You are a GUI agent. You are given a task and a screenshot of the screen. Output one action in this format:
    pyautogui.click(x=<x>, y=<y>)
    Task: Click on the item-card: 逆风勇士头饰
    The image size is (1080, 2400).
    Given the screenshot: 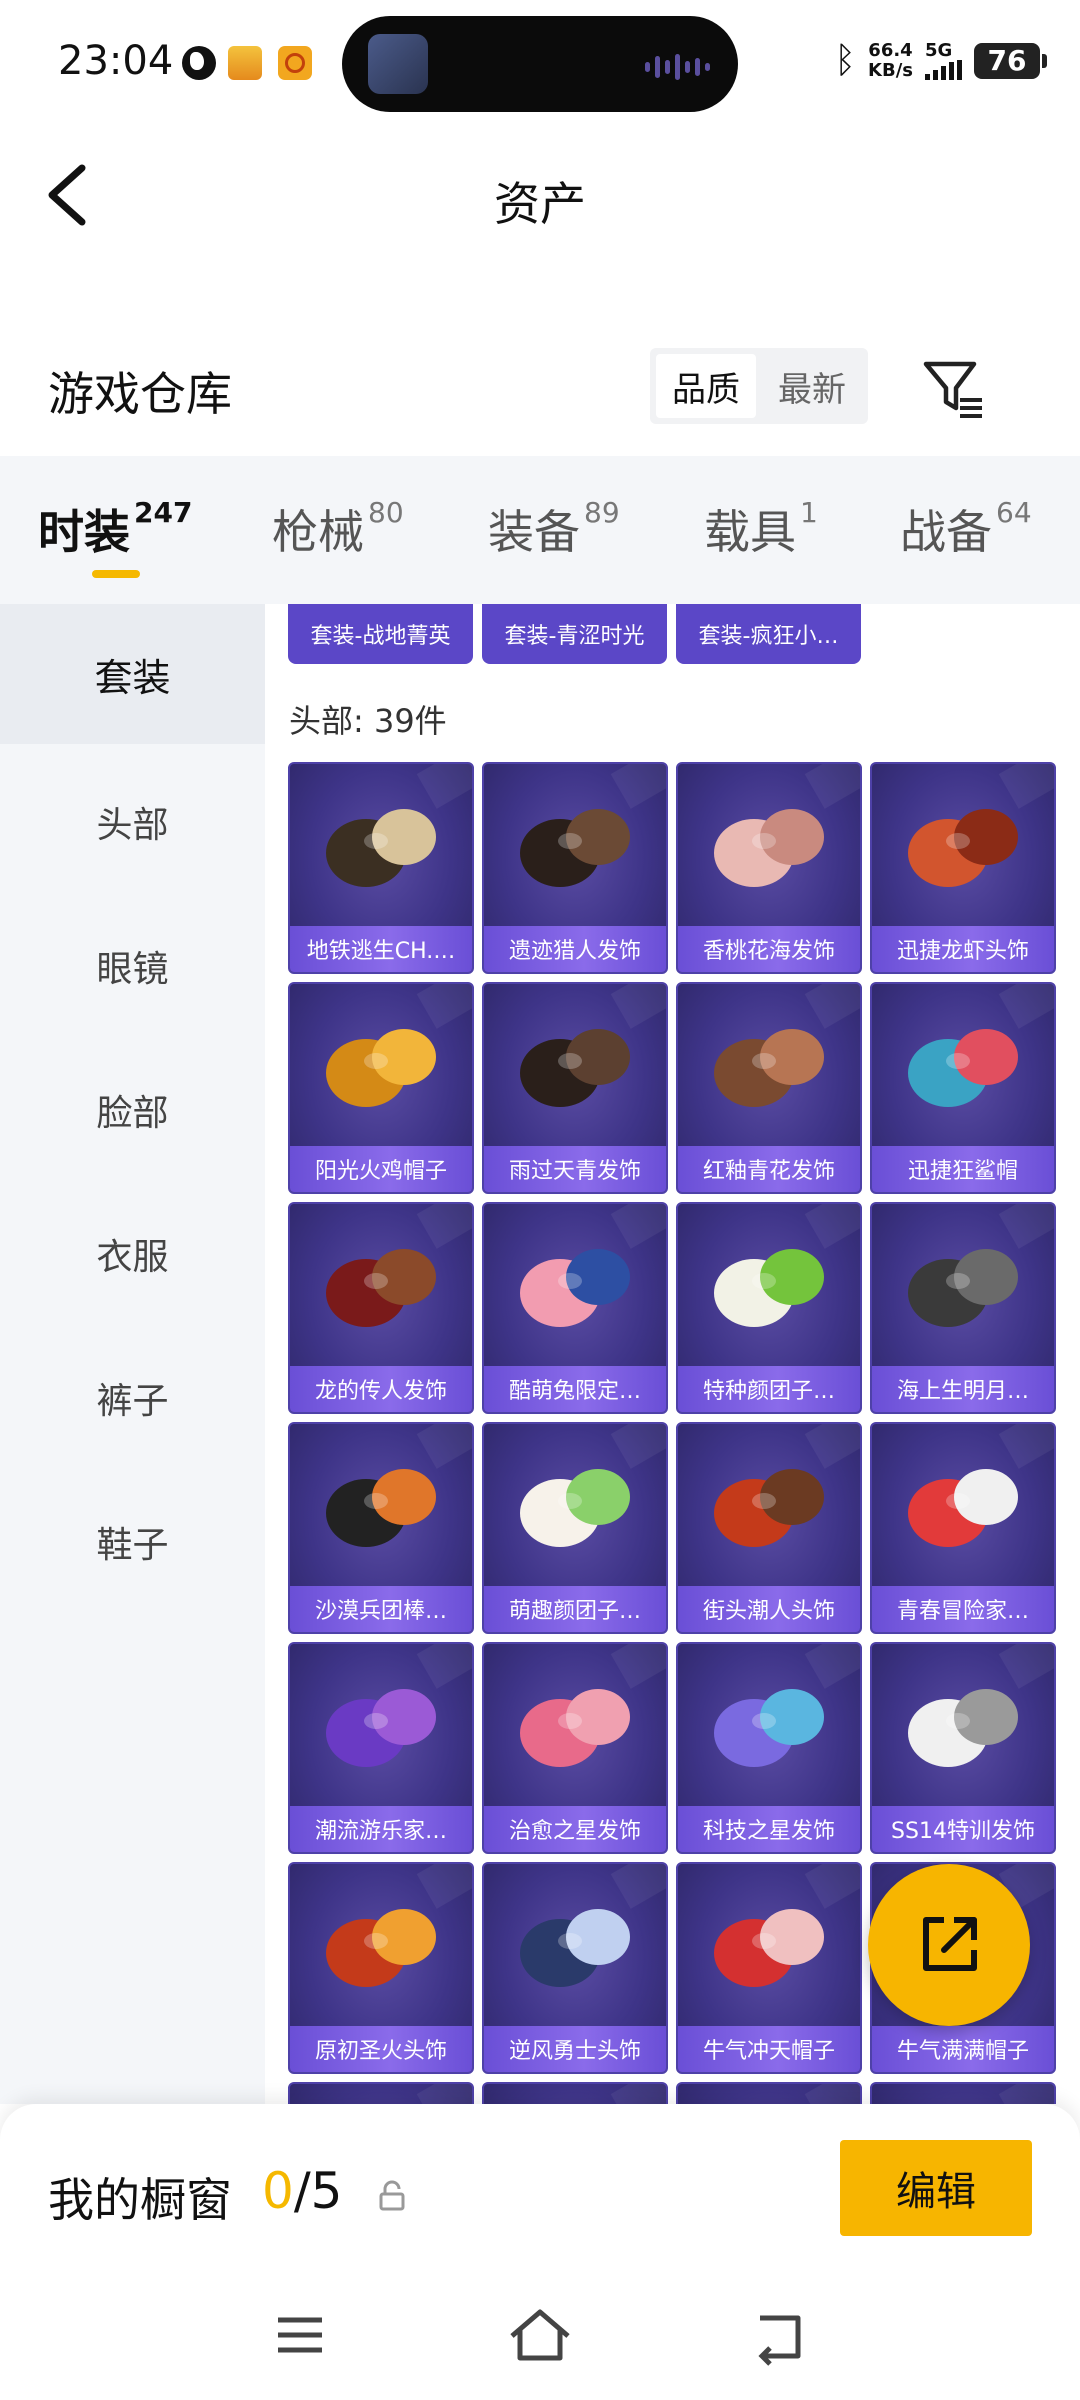 What is the action you would take?
    pyautogui.click(x=575, y=1968)
    